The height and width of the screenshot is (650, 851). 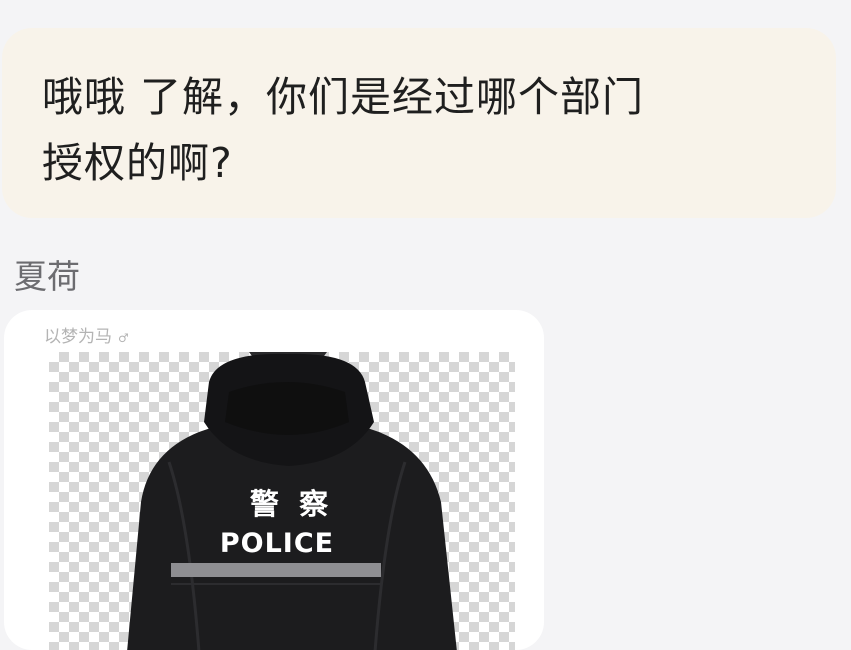 I want to click on male-symbol-icon: ♂, so click(x=123, y=338).